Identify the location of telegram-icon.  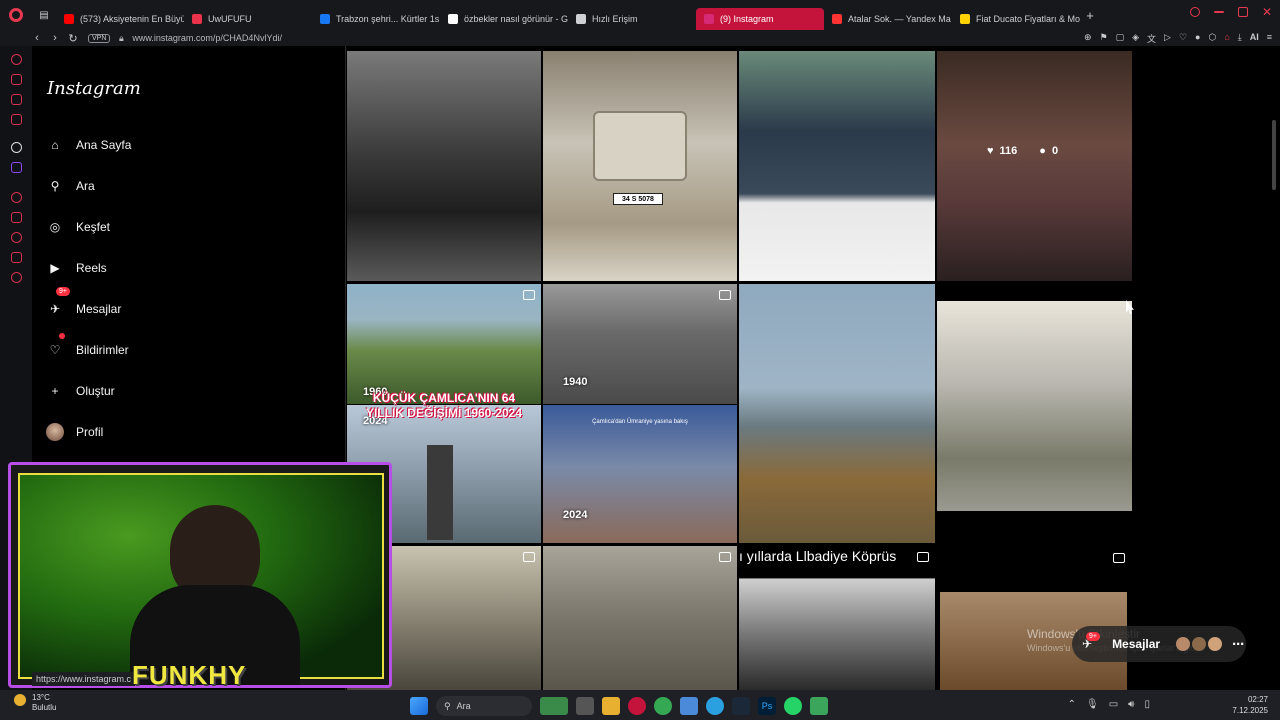
(715, 706).